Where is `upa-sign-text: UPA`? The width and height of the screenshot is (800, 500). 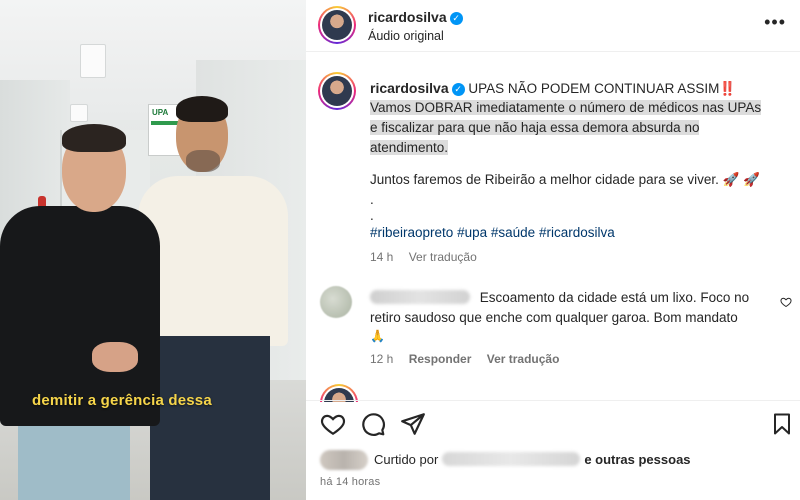 upa-sign-text: UPA is located at coordinates (160, 112).